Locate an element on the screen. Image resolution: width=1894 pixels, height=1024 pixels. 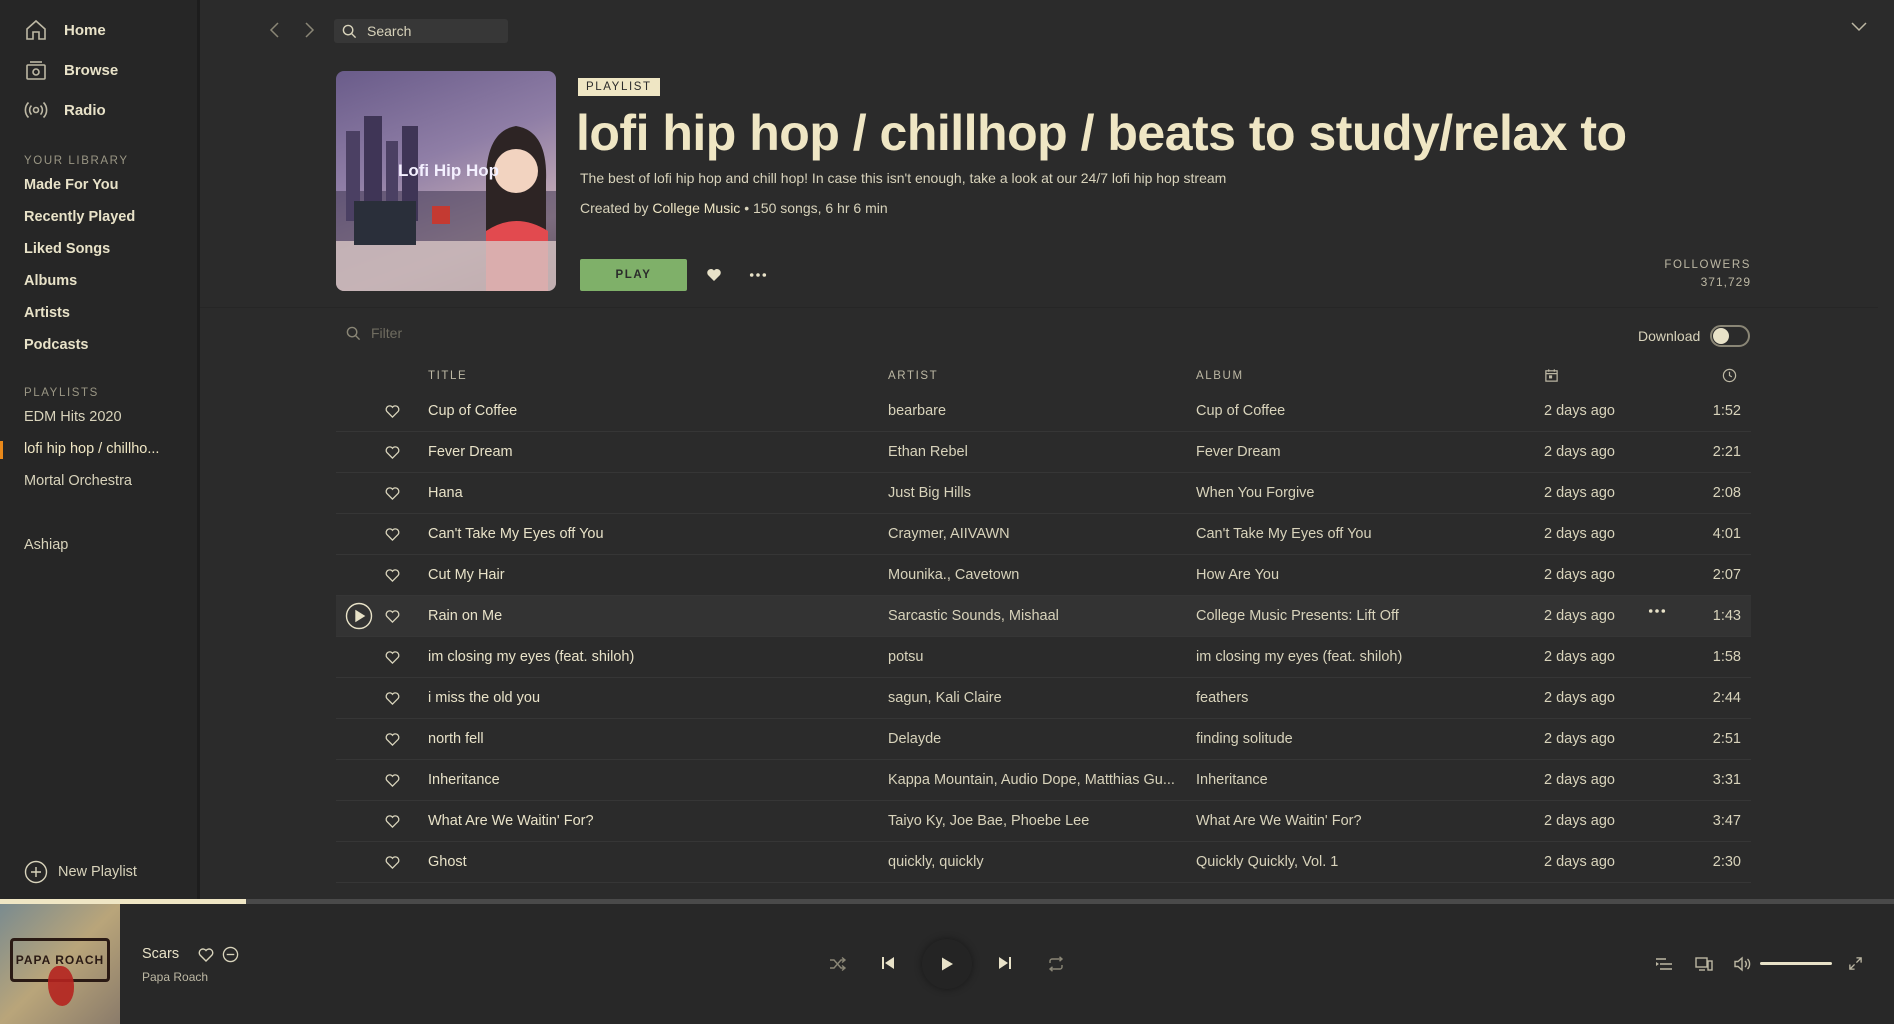
filter-input is located at coordinates (471, 333).